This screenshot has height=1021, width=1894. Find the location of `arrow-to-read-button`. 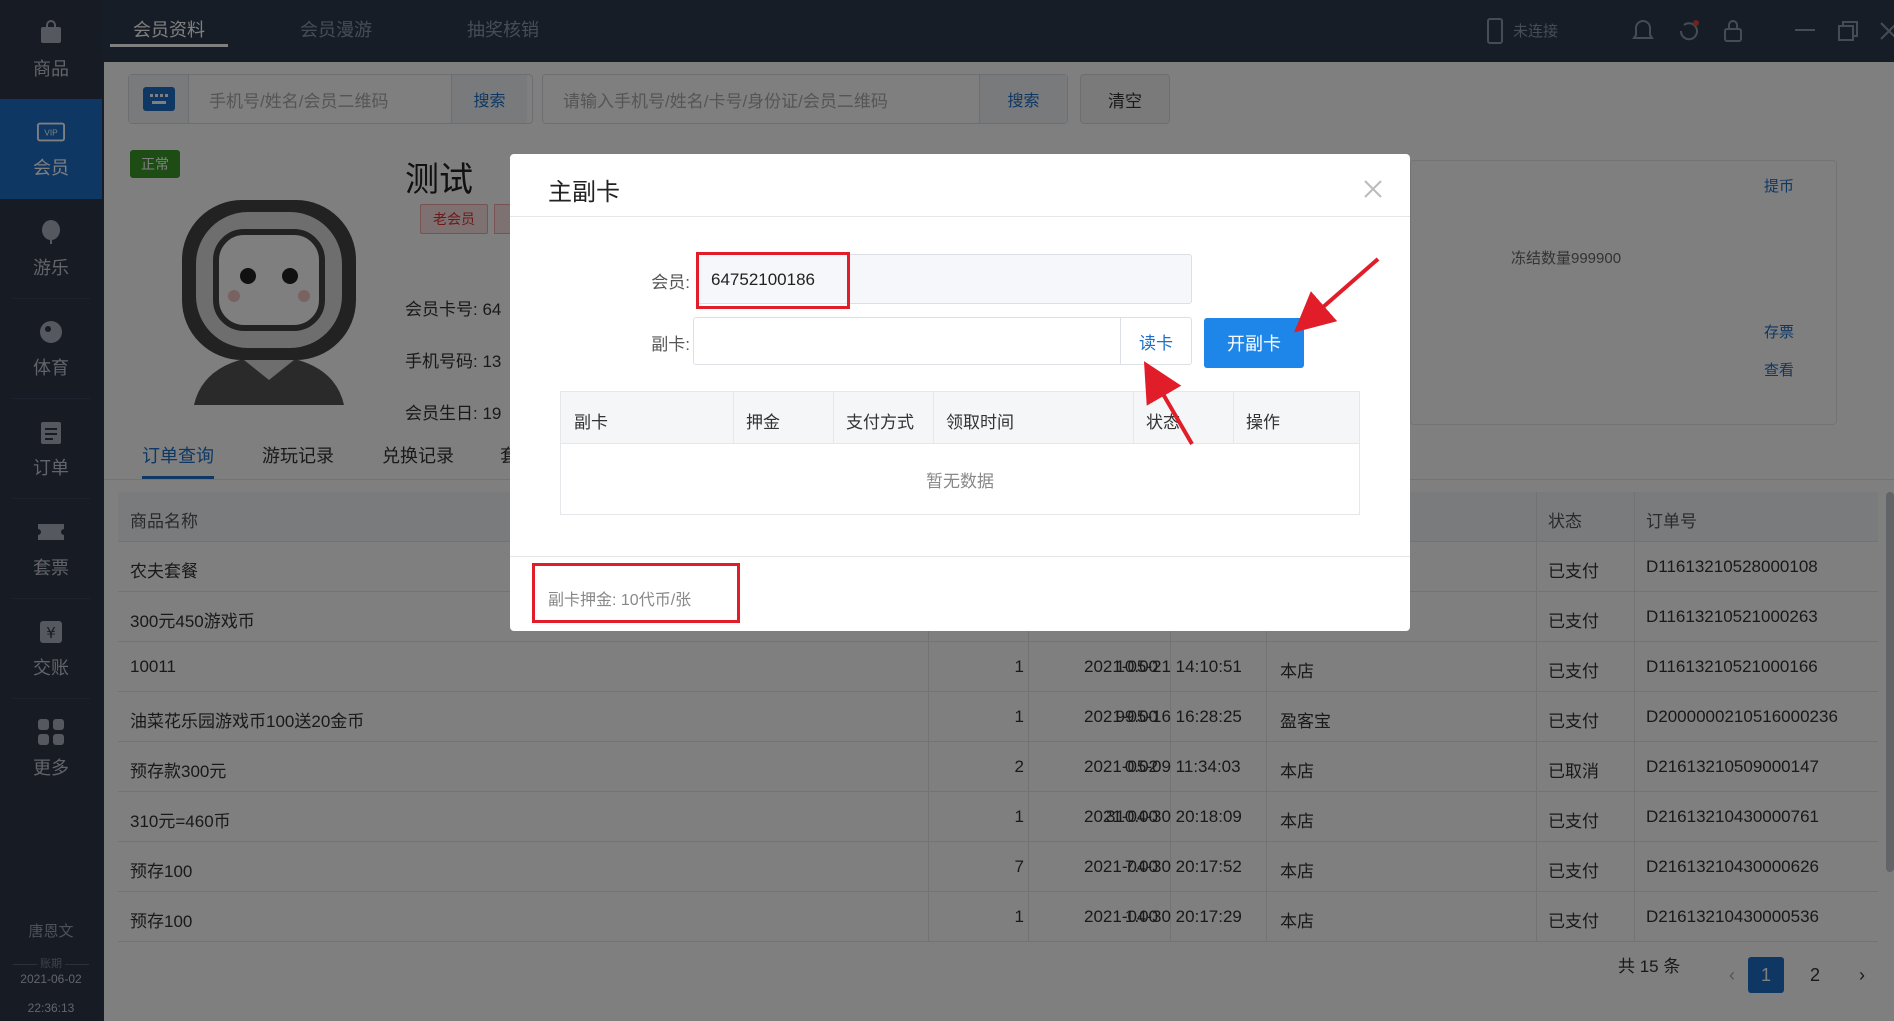

arrow-to-read-button is located at coordinates (1168, 403).